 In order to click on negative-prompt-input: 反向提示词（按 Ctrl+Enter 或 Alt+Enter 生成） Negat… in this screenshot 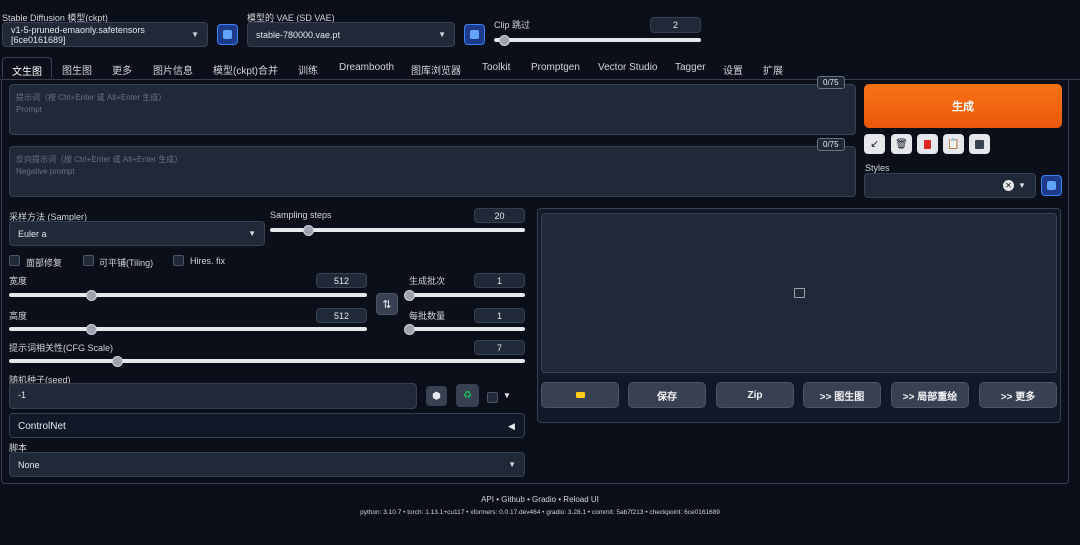, I will do `click(432, 171)`.